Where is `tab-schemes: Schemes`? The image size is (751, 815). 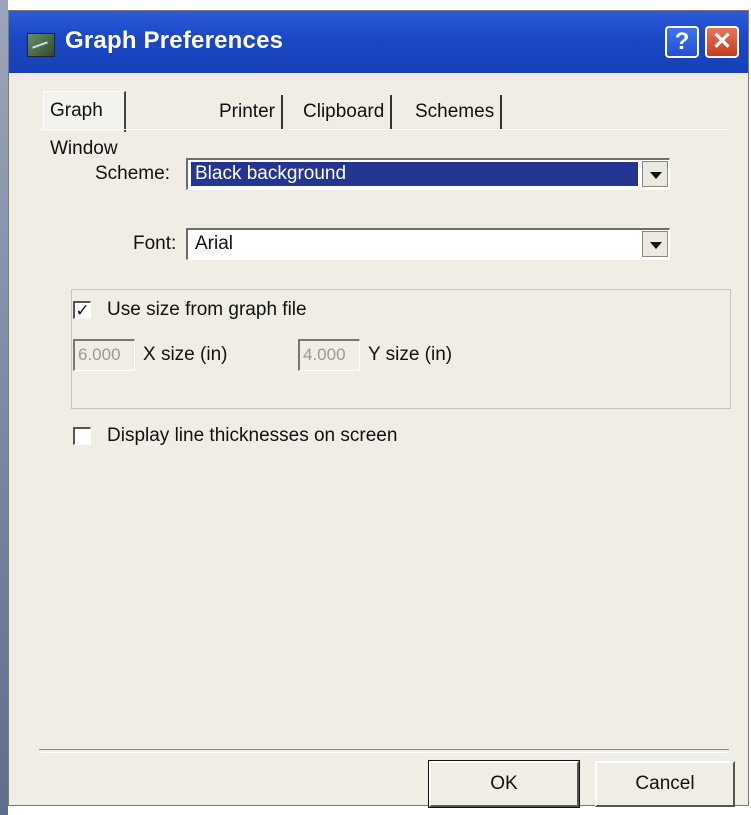
tab-schemes: Schemes is located at coordinates (456, 112).